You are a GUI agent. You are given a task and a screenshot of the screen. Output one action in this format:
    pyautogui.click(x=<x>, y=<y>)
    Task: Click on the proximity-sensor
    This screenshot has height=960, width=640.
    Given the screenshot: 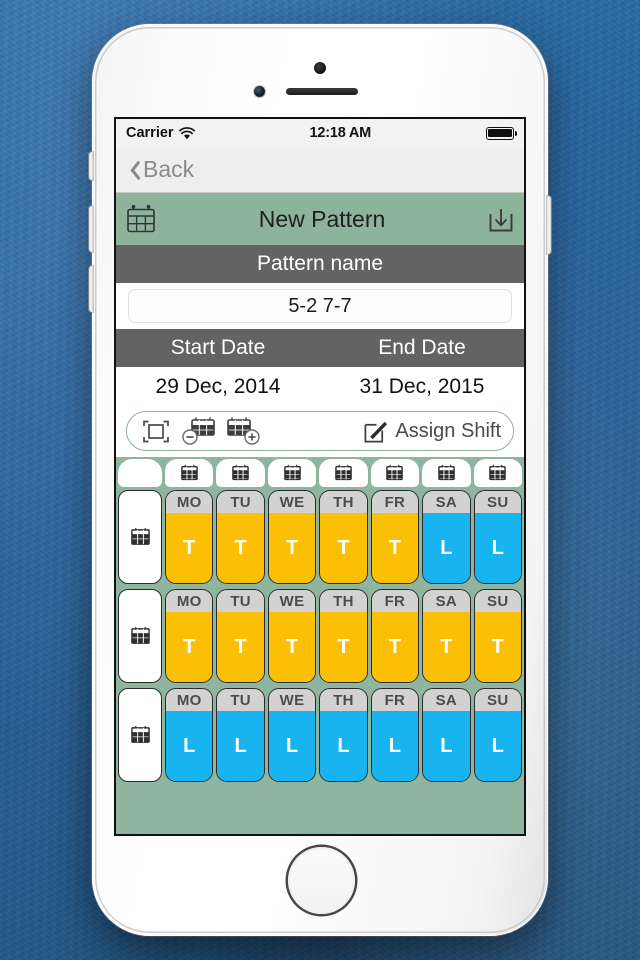 What is the action you would take?
    pyautogui.click(x=320, y=68)
    